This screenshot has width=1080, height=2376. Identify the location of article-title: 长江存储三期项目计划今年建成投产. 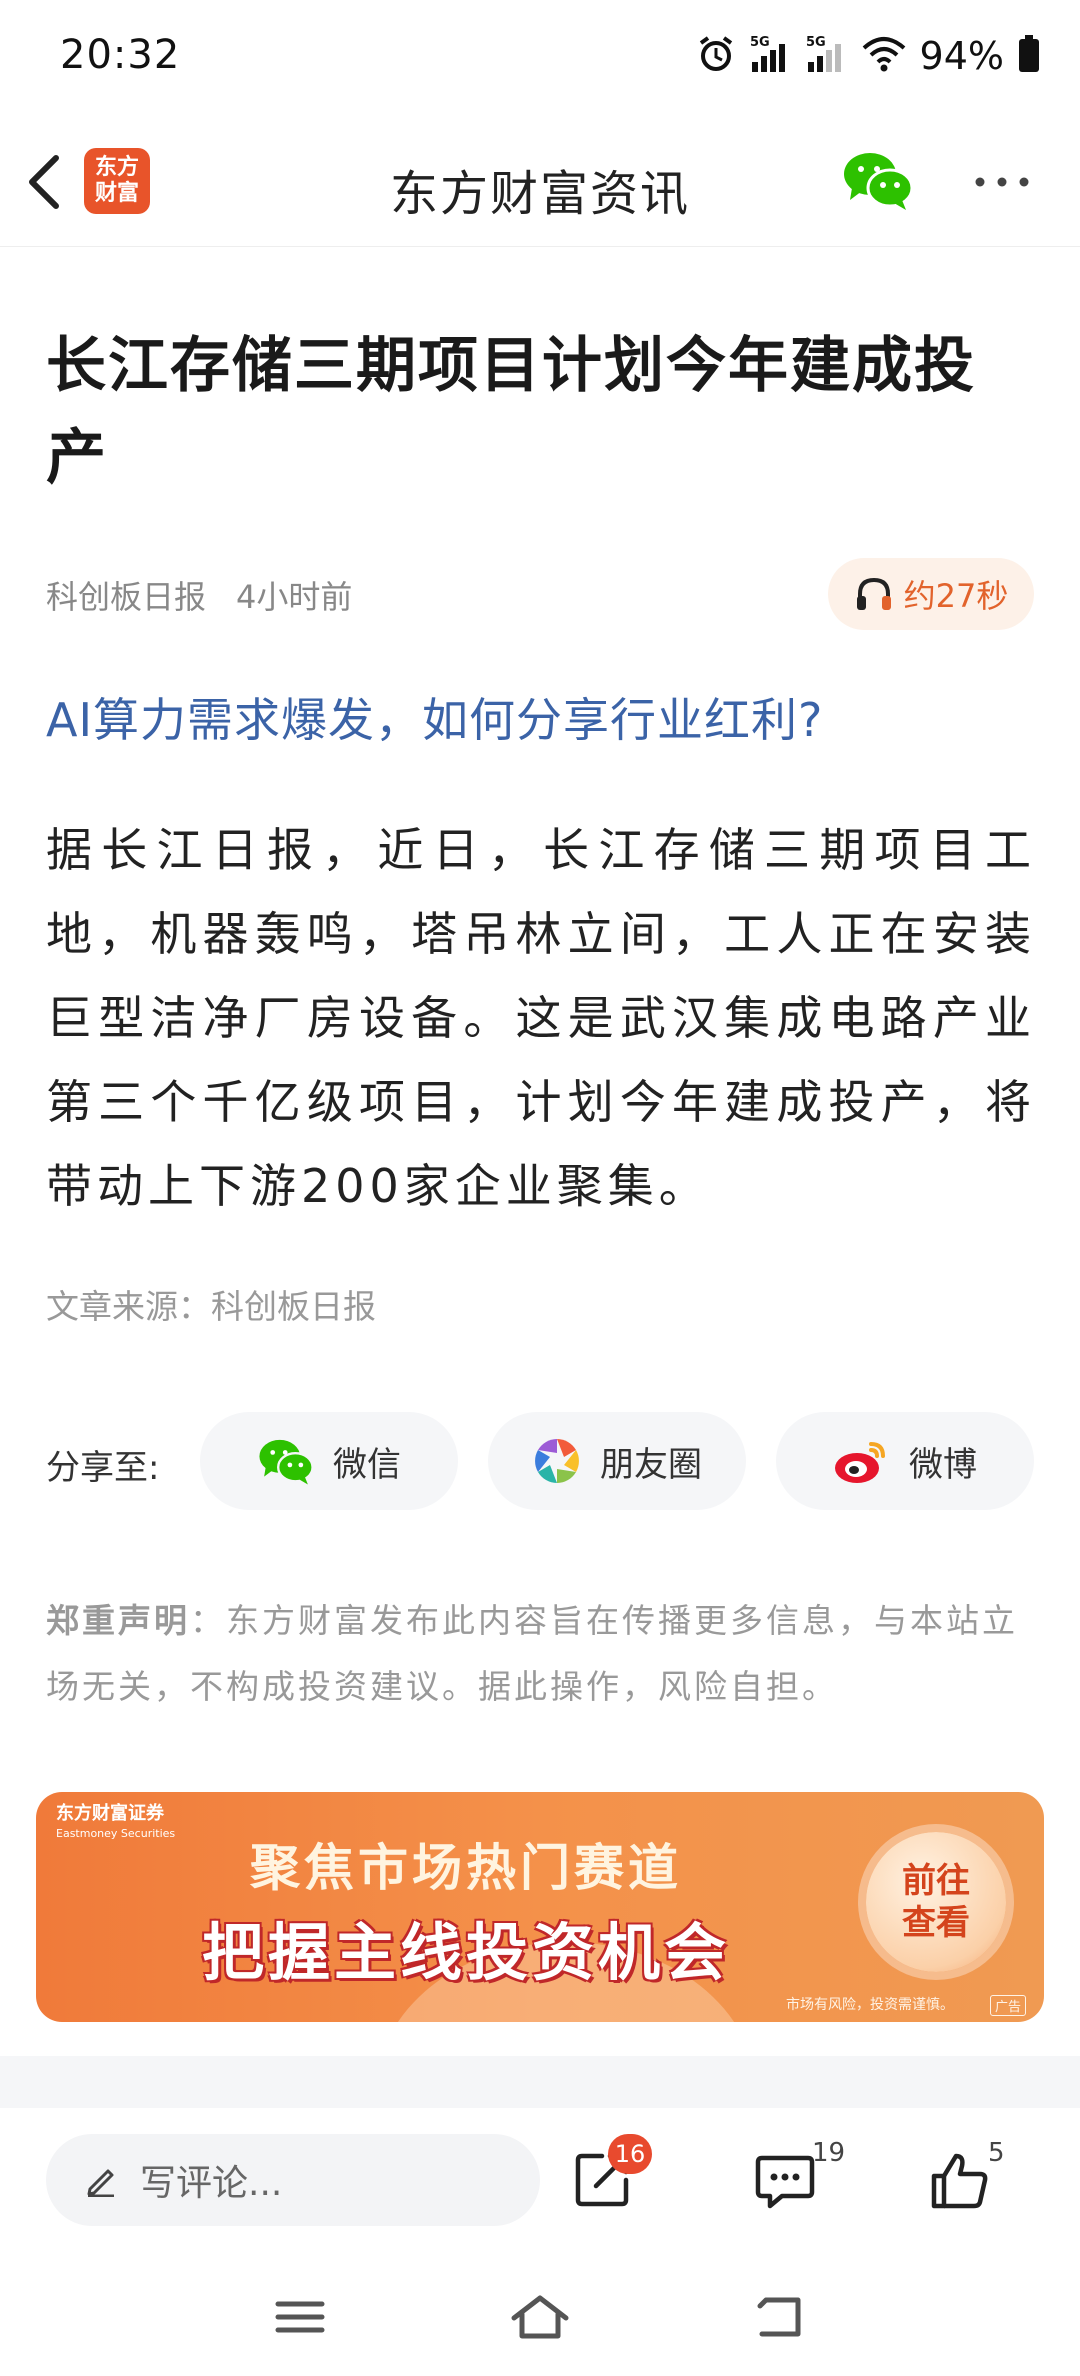
(511, 412).